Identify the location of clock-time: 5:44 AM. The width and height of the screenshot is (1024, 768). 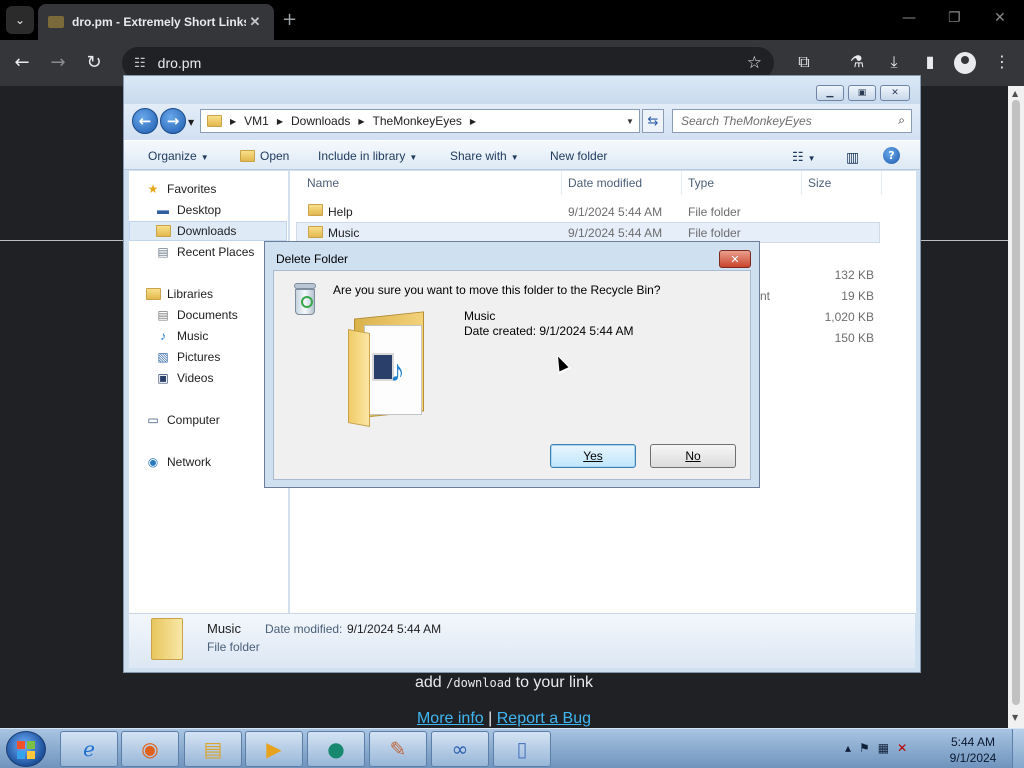
(973, 742).